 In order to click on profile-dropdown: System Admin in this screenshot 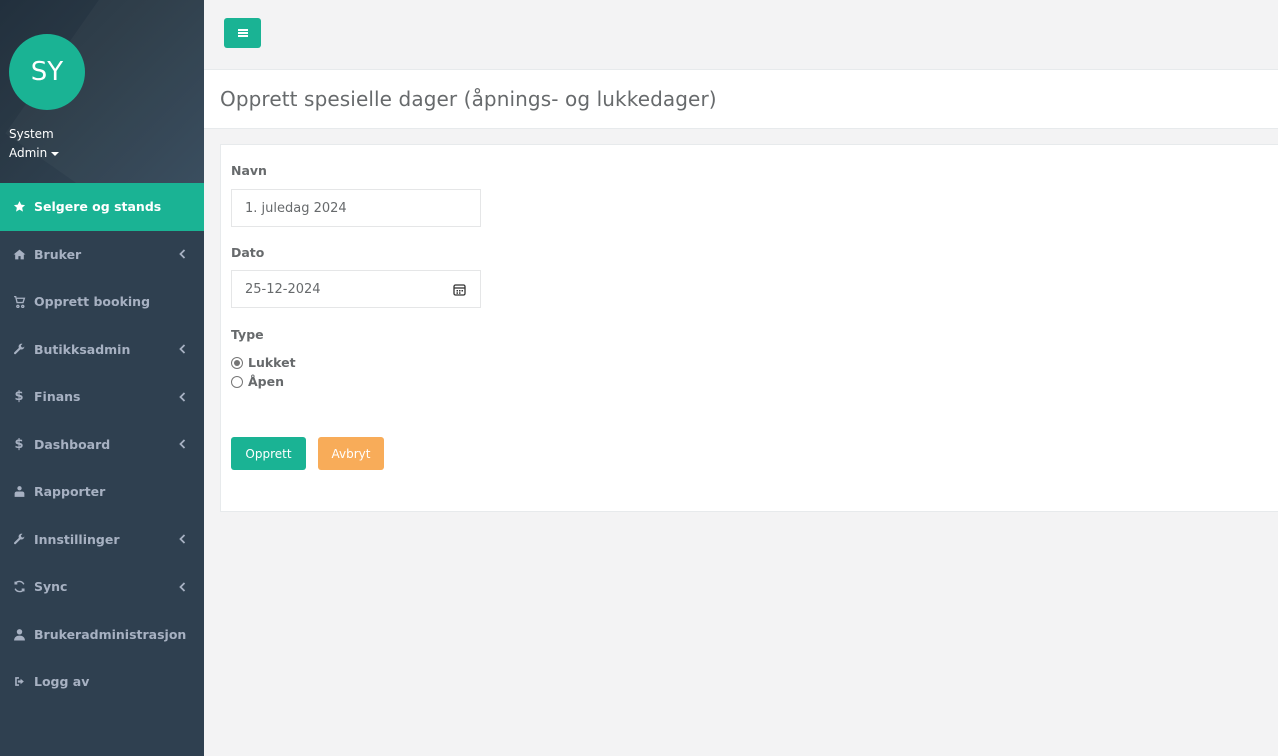, I will do `click(106, 144)`.